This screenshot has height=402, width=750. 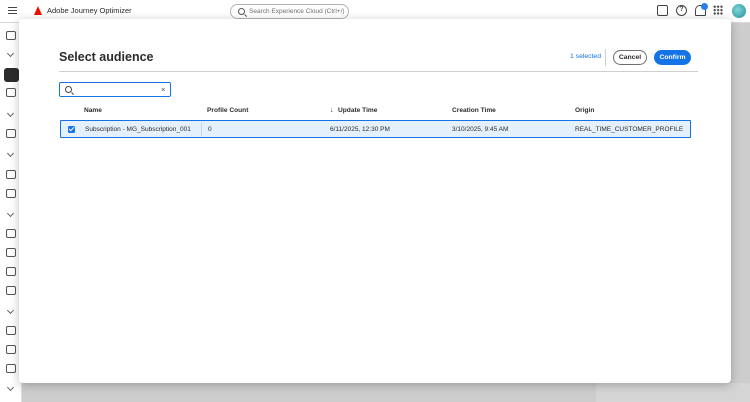 I want to click on help-icon: ?, so click(x=681, y=10).